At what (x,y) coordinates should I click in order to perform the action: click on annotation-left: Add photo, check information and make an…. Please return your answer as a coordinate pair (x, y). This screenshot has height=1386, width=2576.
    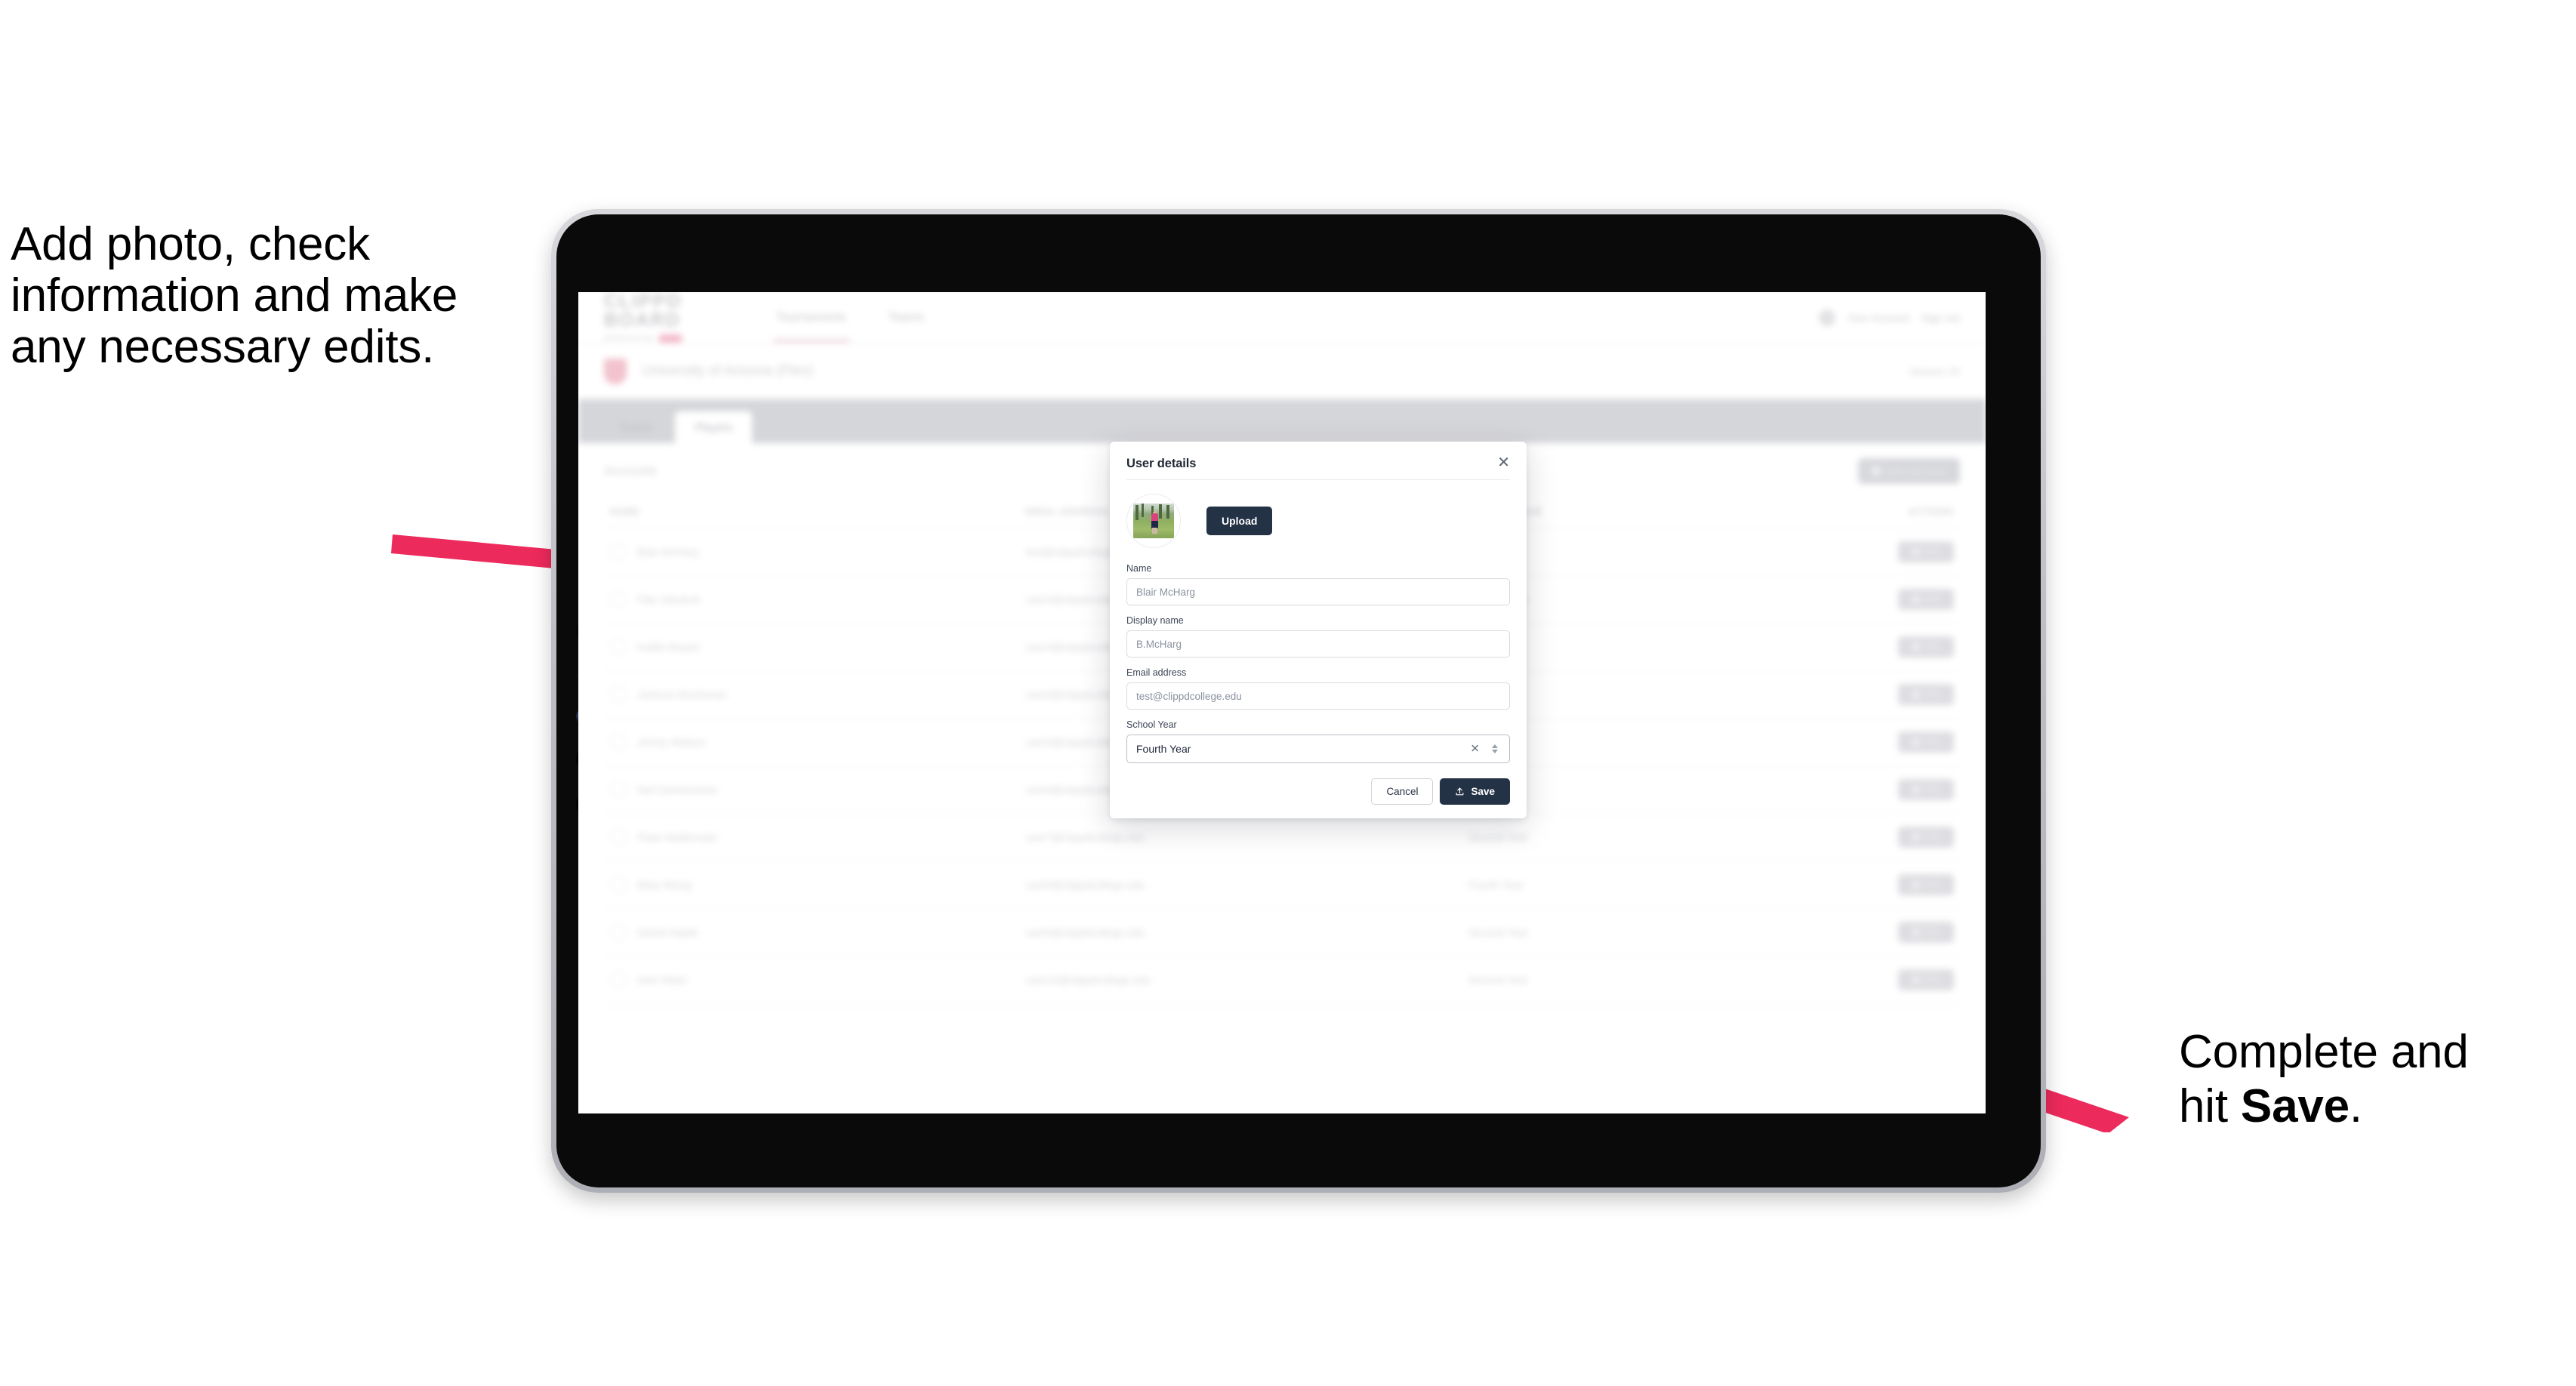
    Looking at the image, I should click on (234, 296).